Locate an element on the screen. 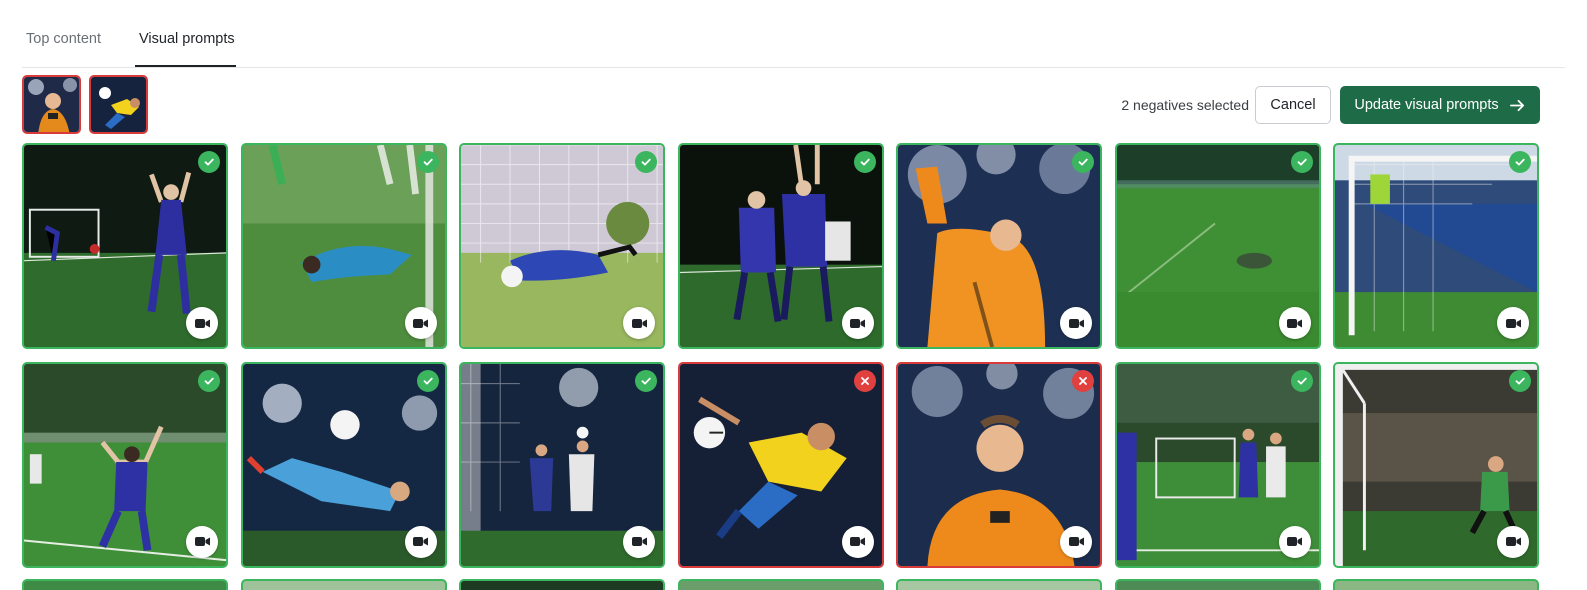 This screenshot has height=590, width=1587. tab-bar: Top content Visual prompts is located at coordinates (793, 34).